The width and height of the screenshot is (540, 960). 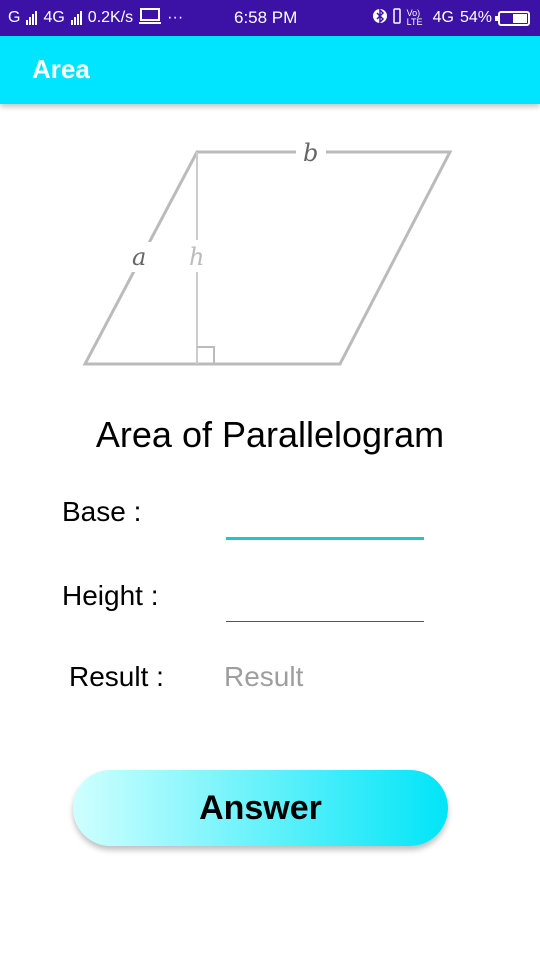 I want to click on vibrate-icon, so click(x=396, y=18).